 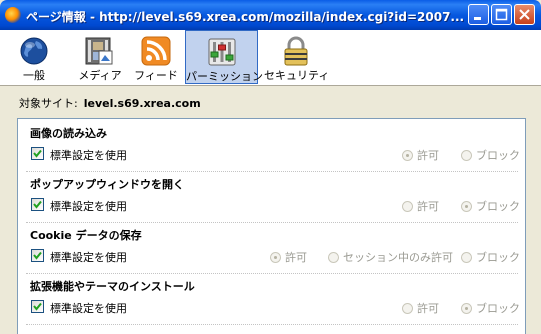 I want to click on permission-title: ポップアップウィンドウを開く, so click(x=107, y=184).